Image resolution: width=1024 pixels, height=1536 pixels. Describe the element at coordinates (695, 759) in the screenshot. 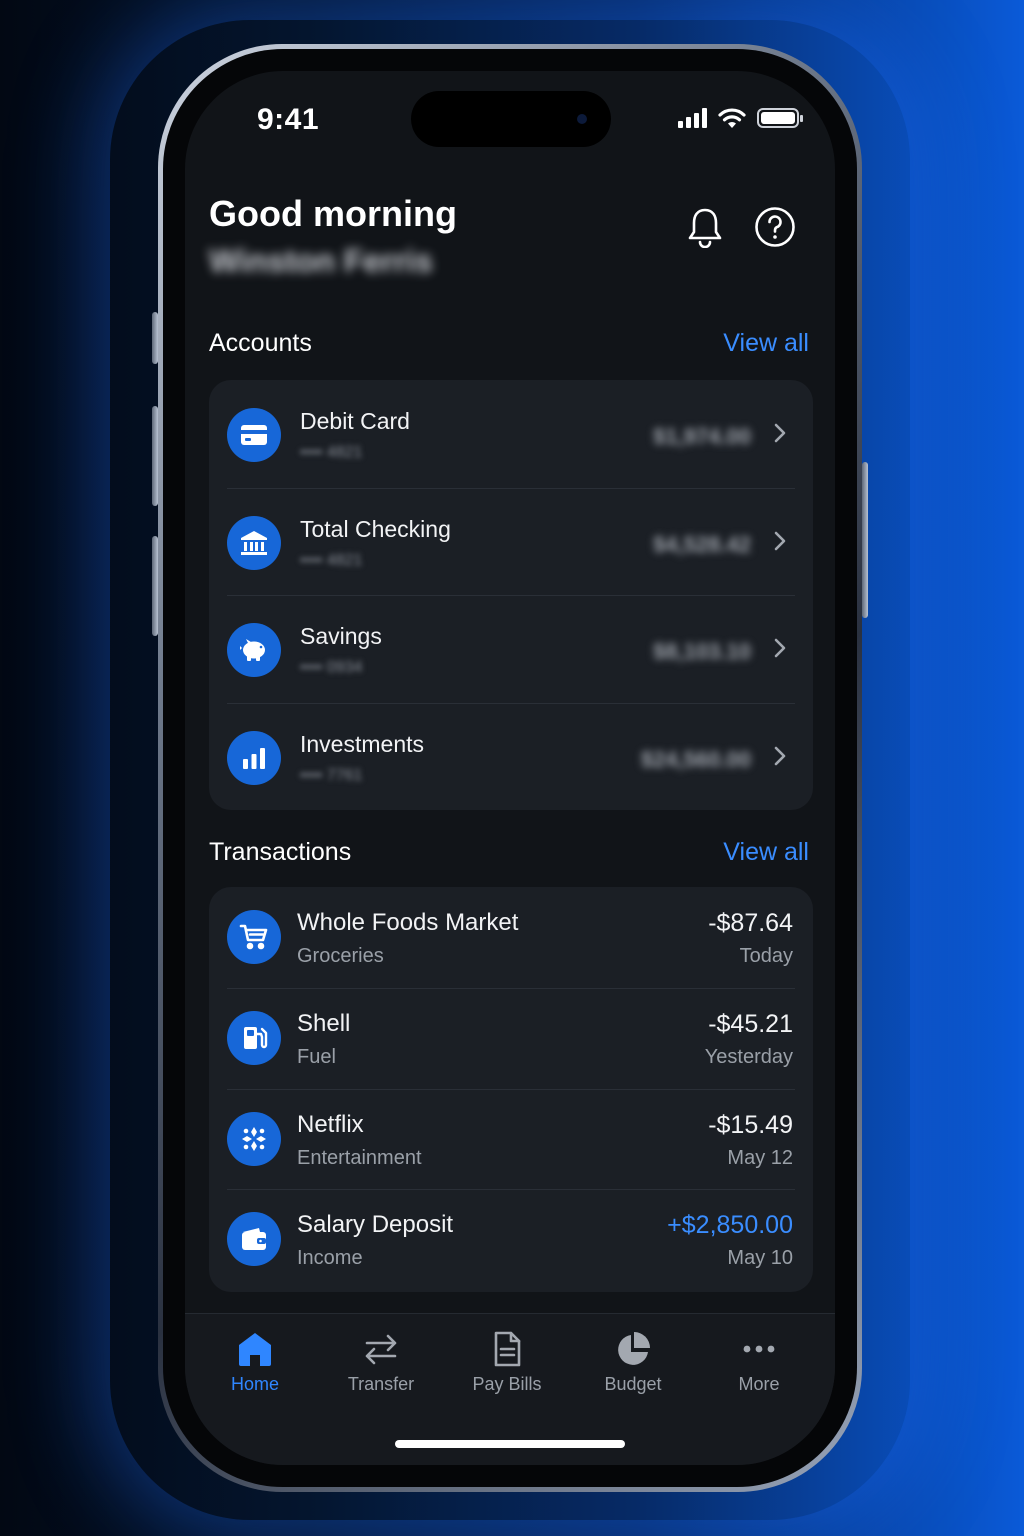

I see `account-balance-blurred: $24,560.00` at that location.